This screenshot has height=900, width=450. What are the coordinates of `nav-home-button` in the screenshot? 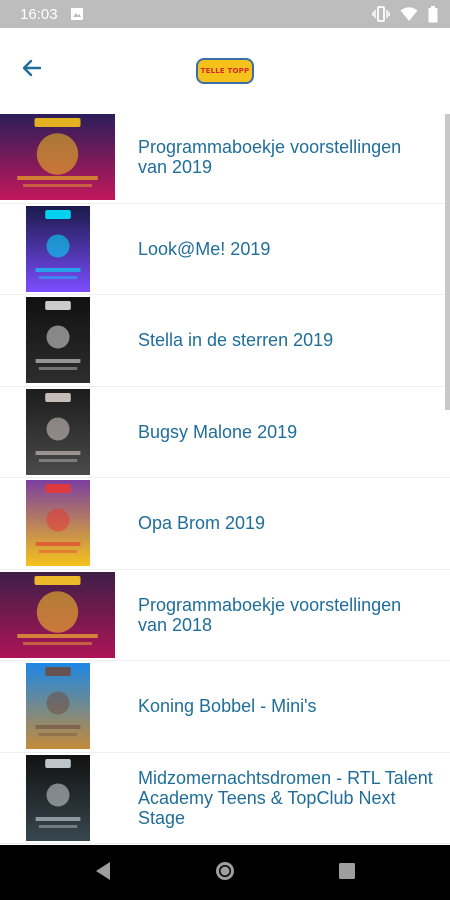 It's located at (225, 873).